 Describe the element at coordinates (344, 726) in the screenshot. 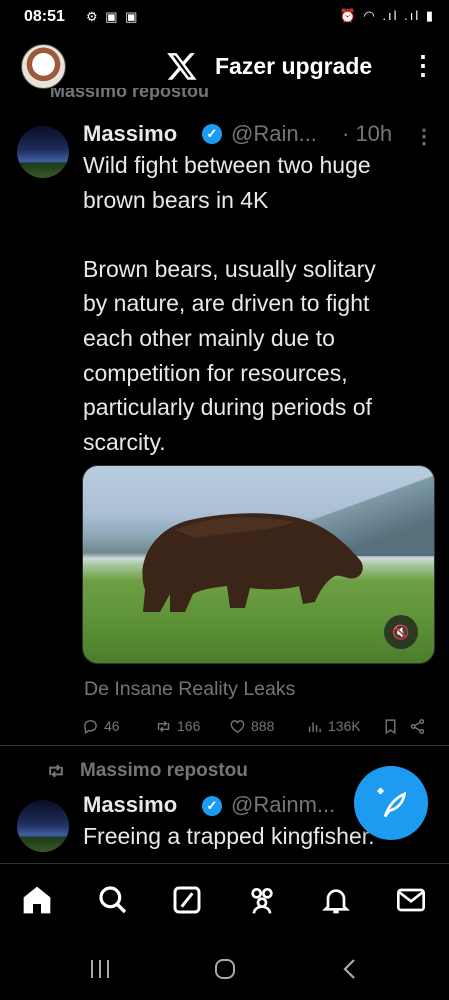

I see `views-count: 136K` at that location.